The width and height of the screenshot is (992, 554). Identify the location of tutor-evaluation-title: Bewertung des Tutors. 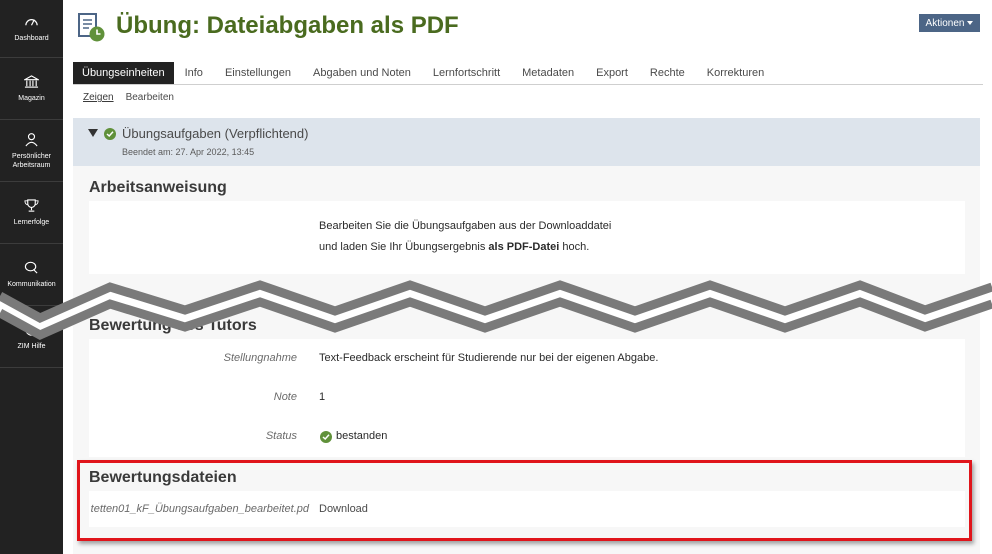
(173, 325).